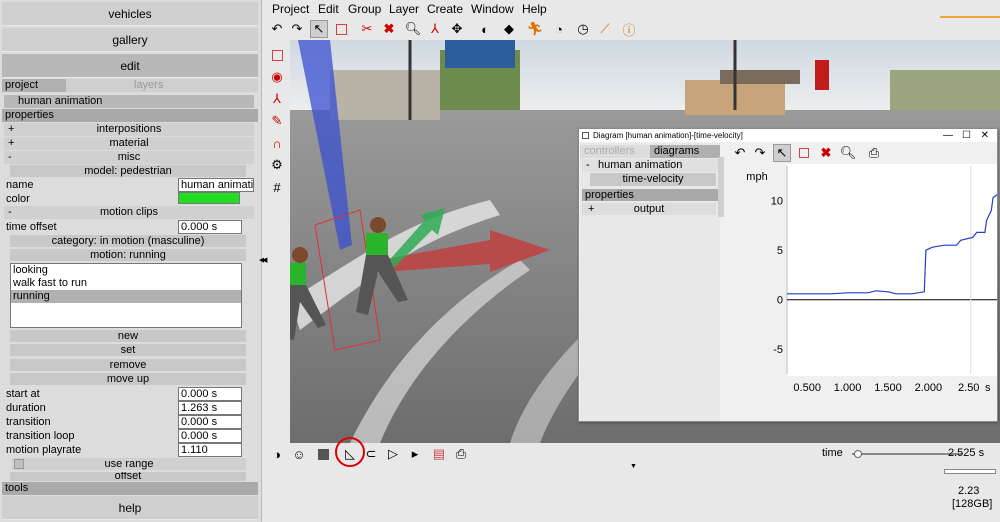 This screenshot has height=522, width=1000. What do you see at coordinates (128, 336) in the screenshot?
I see `new-button: new` at bounding box center [128, 336].